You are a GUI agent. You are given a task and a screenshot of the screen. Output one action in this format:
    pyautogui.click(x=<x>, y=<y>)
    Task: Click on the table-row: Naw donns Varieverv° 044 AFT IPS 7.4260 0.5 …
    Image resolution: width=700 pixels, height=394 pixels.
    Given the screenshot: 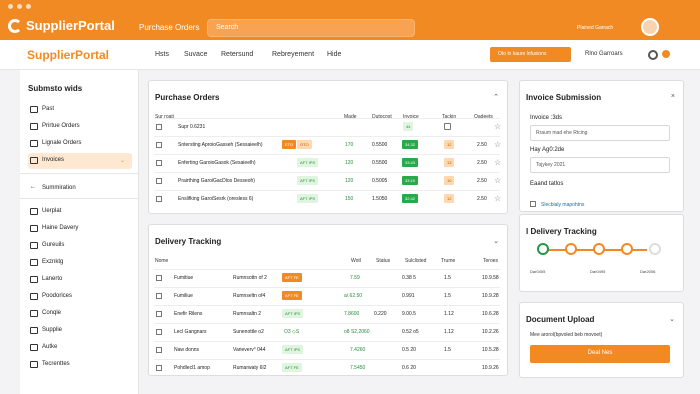 What is the action you would take?
    pyautogui.click(x=327, y=349)
    